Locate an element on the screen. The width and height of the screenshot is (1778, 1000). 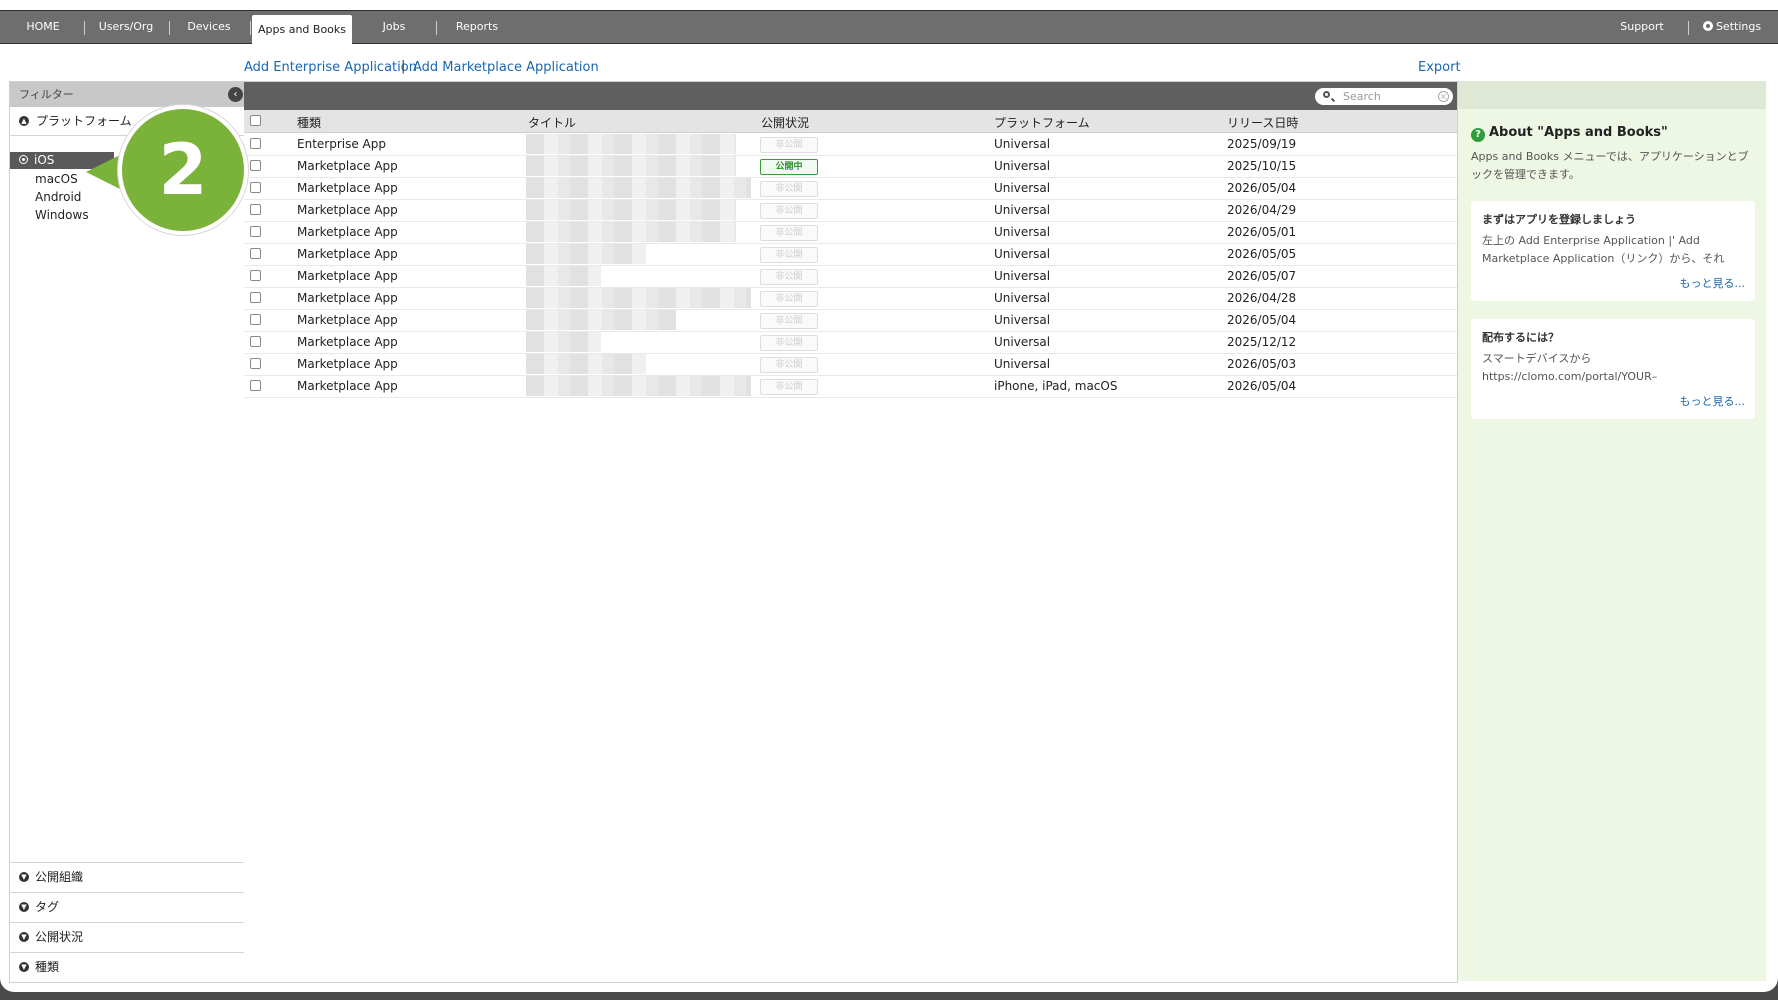
cell-release-date: 2025/09/19 is located at coordinates (1262, 144).